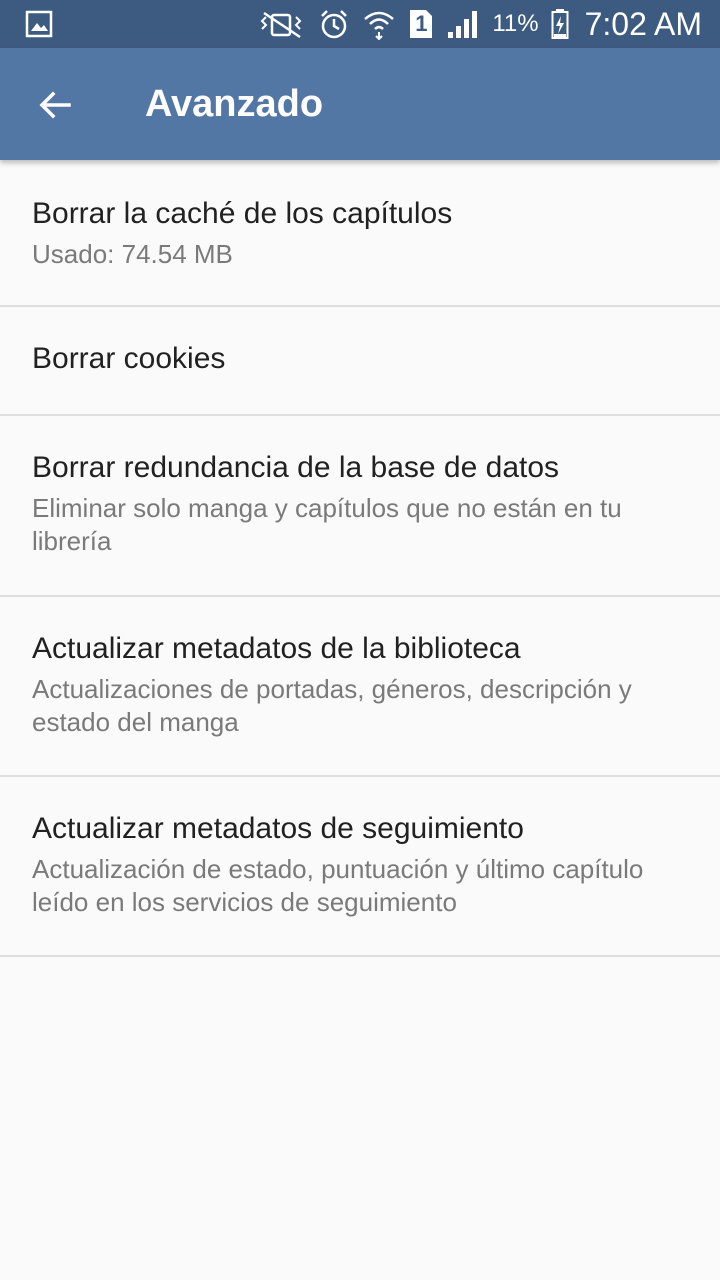 This screenshot has width=720, height=1280. Describe the element at coordinates (278, 828) in the screenshot. I see `pref-title: Actualizar metadatos de seguimiento` at that location.